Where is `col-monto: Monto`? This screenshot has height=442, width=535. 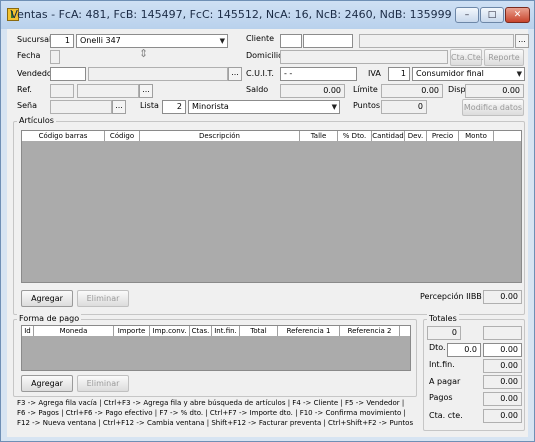 col-monto: Monto is located at coordinates (476, 136).